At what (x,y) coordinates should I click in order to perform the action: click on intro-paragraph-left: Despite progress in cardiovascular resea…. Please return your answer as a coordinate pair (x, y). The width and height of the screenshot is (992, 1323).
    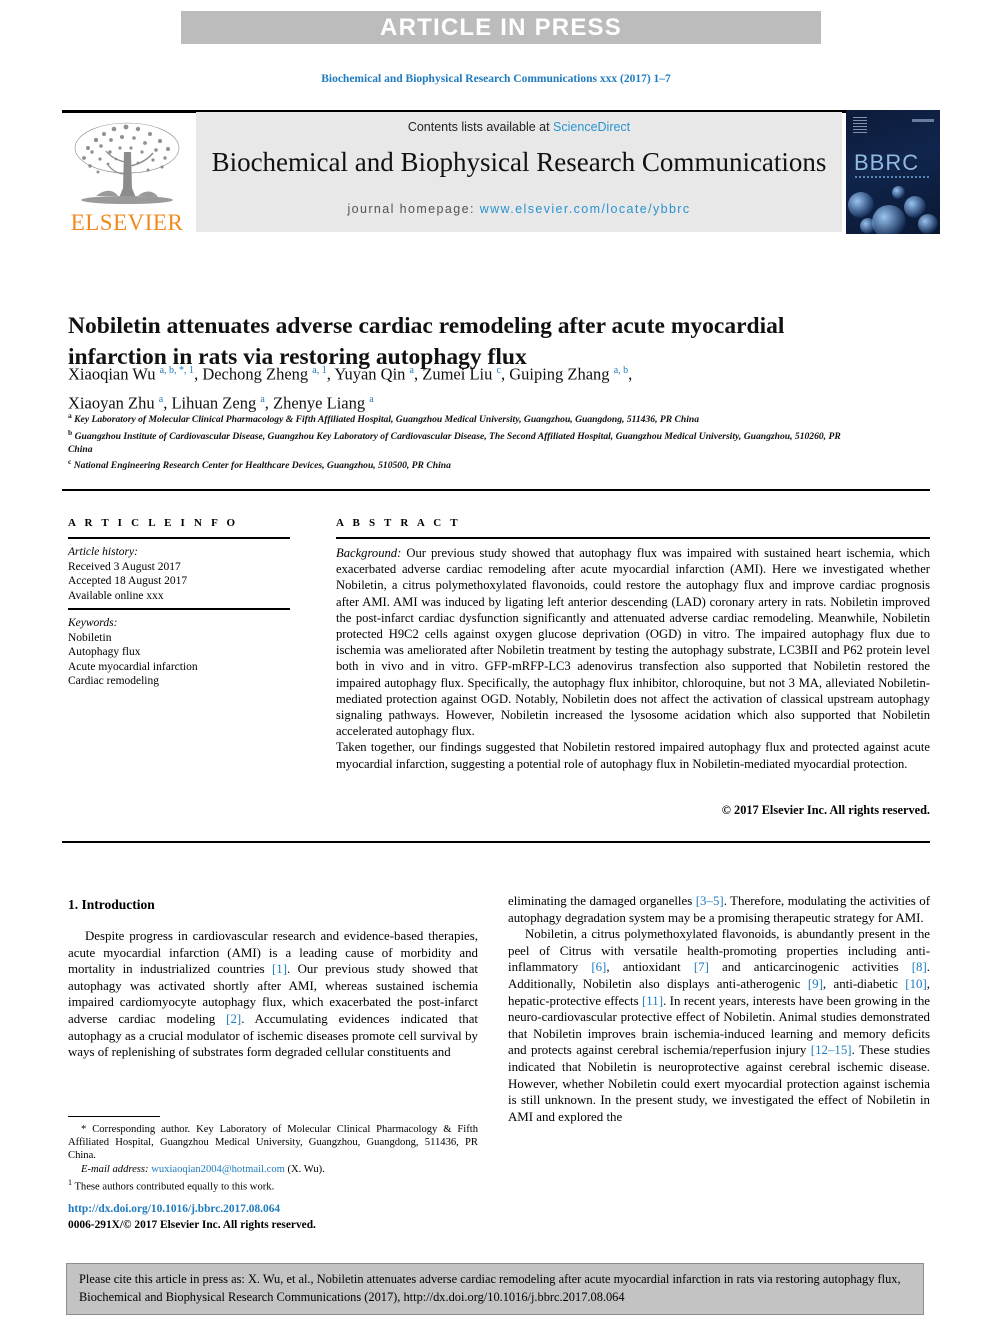
    Looking at the image, I should click on (273, 994).